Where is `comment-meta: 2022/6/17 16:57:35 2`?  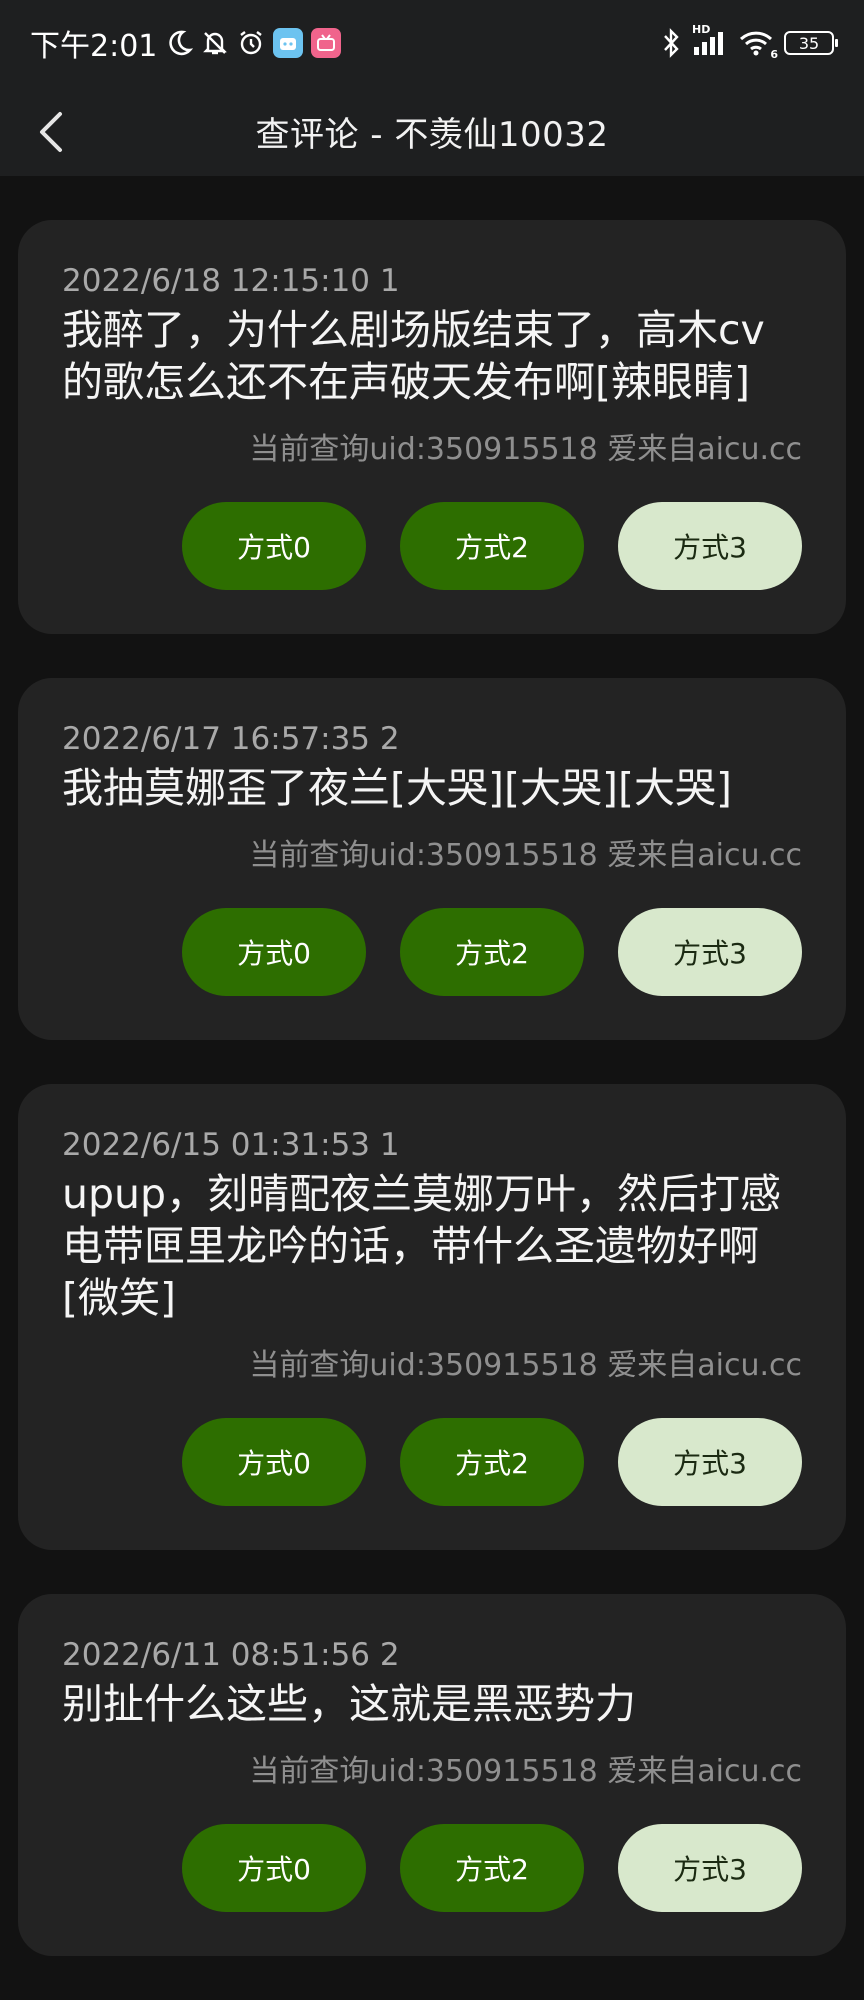 comment-meta: 2022/6/17 16:57:35 2 is located at coordinates (231, 739).